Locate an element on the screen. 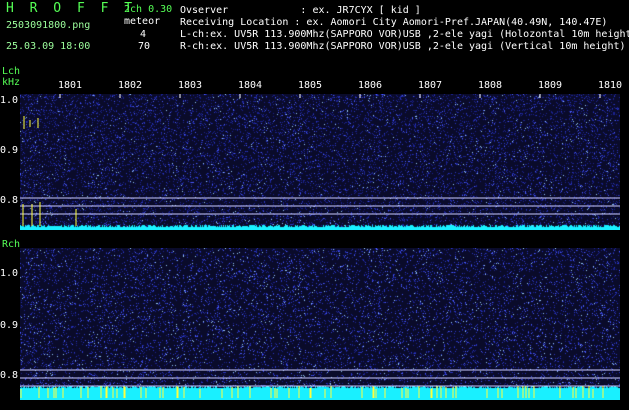 The height and width of the screenshot is (410, 629). time-tick: 1801 is located at coordinates (70, 85).